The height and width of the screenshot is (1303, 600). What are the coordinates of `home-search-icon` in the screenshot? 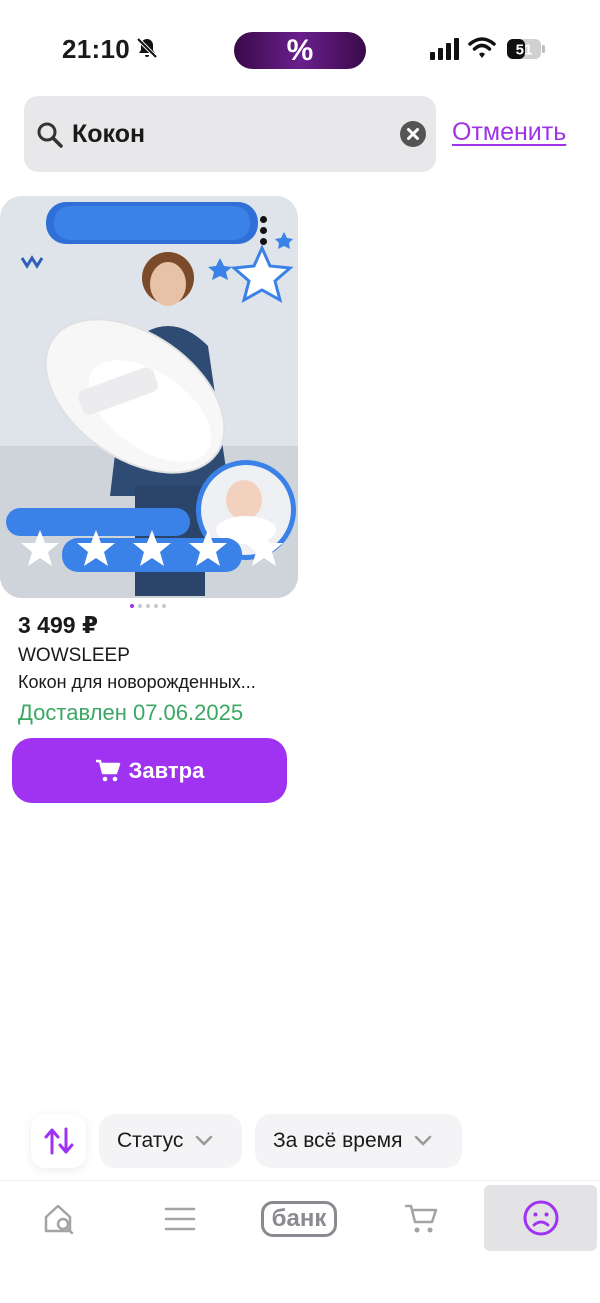 It's located at (59, 1219).